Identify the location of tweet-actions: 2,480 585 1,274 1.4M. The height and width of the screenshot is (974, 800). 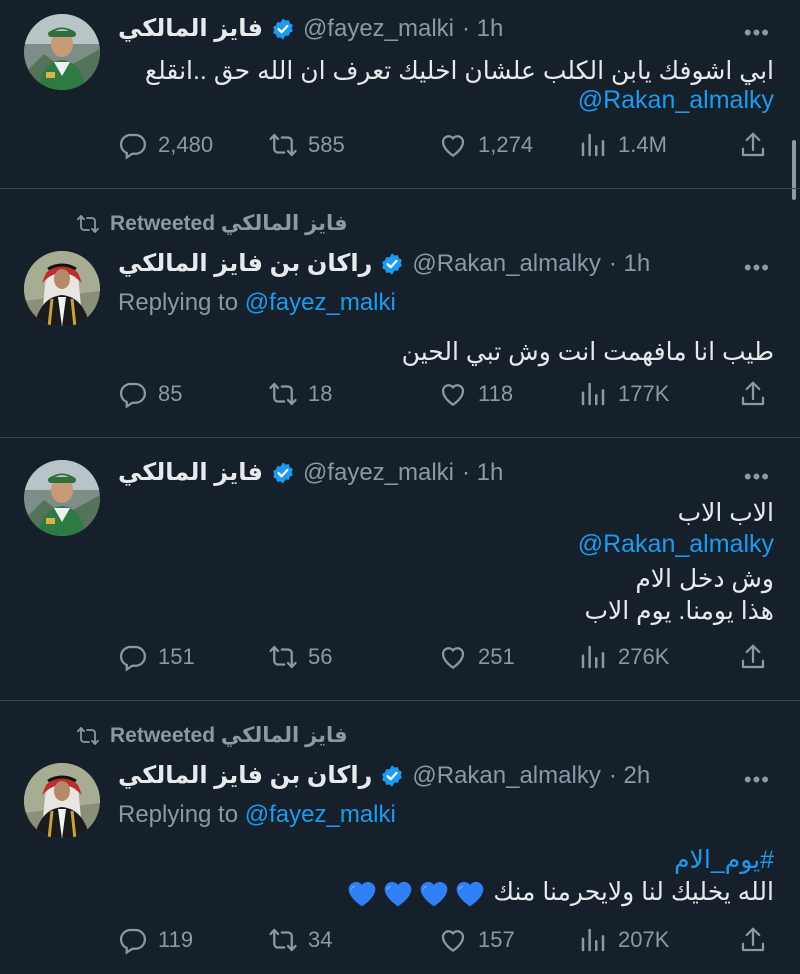
(443, 145).